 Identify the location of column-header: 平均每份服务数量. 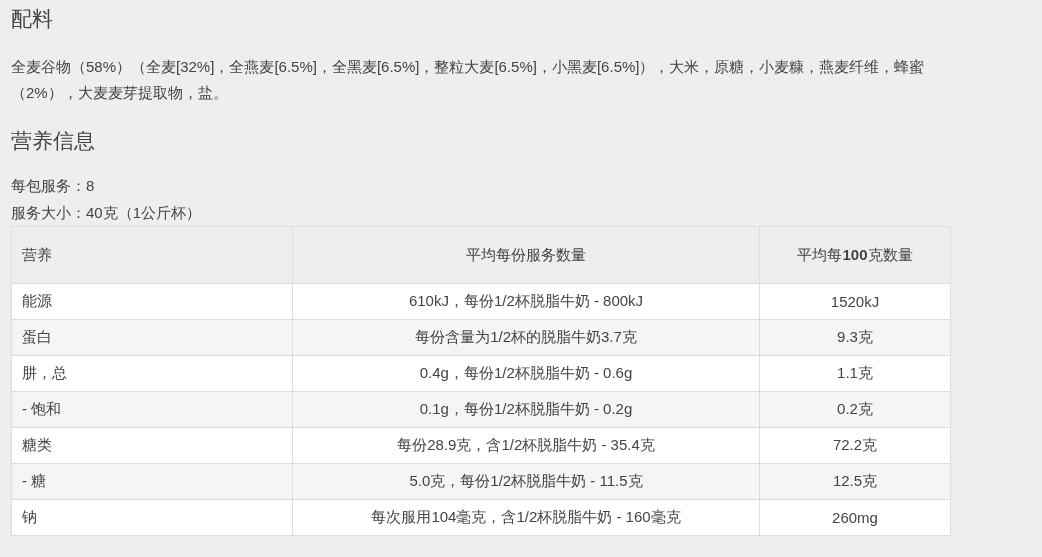
(526, 255).